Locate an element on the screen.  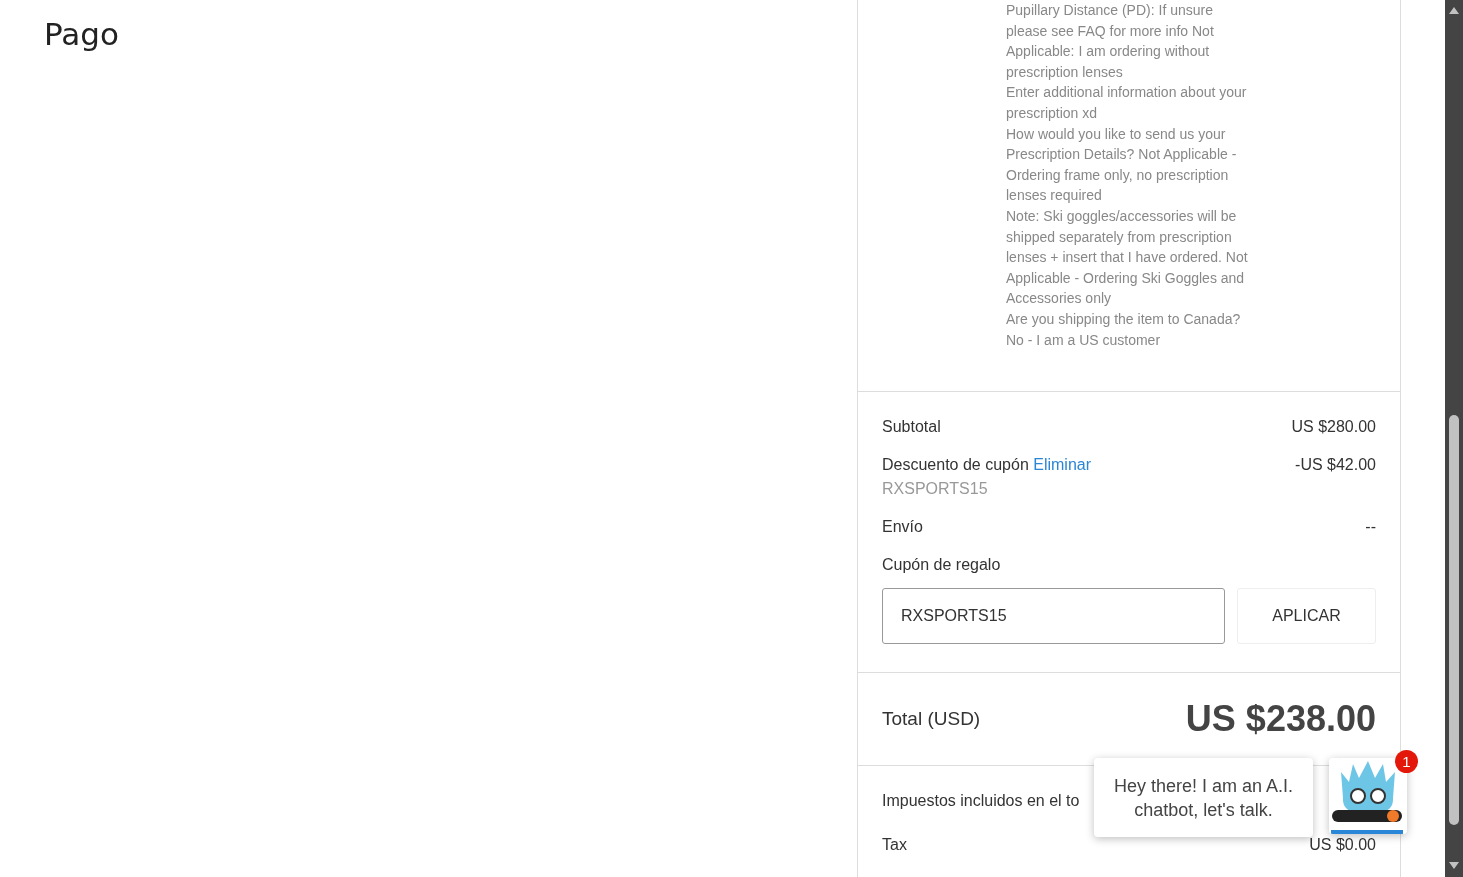
discount-value: -US $42.00 is located at coordinates (1335, 465).